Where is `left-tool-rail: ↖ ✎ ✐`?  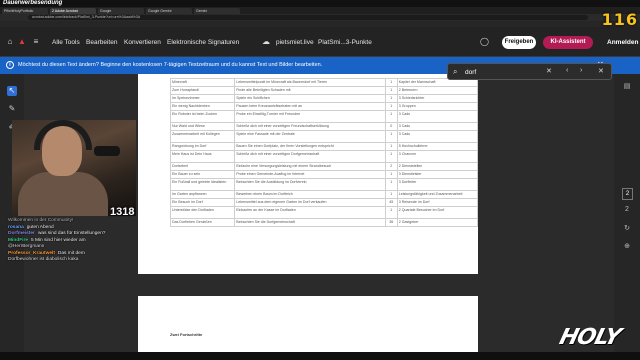 left-tool-rail: ↖ ✎ ✐ is located at coordinates (12, 217).